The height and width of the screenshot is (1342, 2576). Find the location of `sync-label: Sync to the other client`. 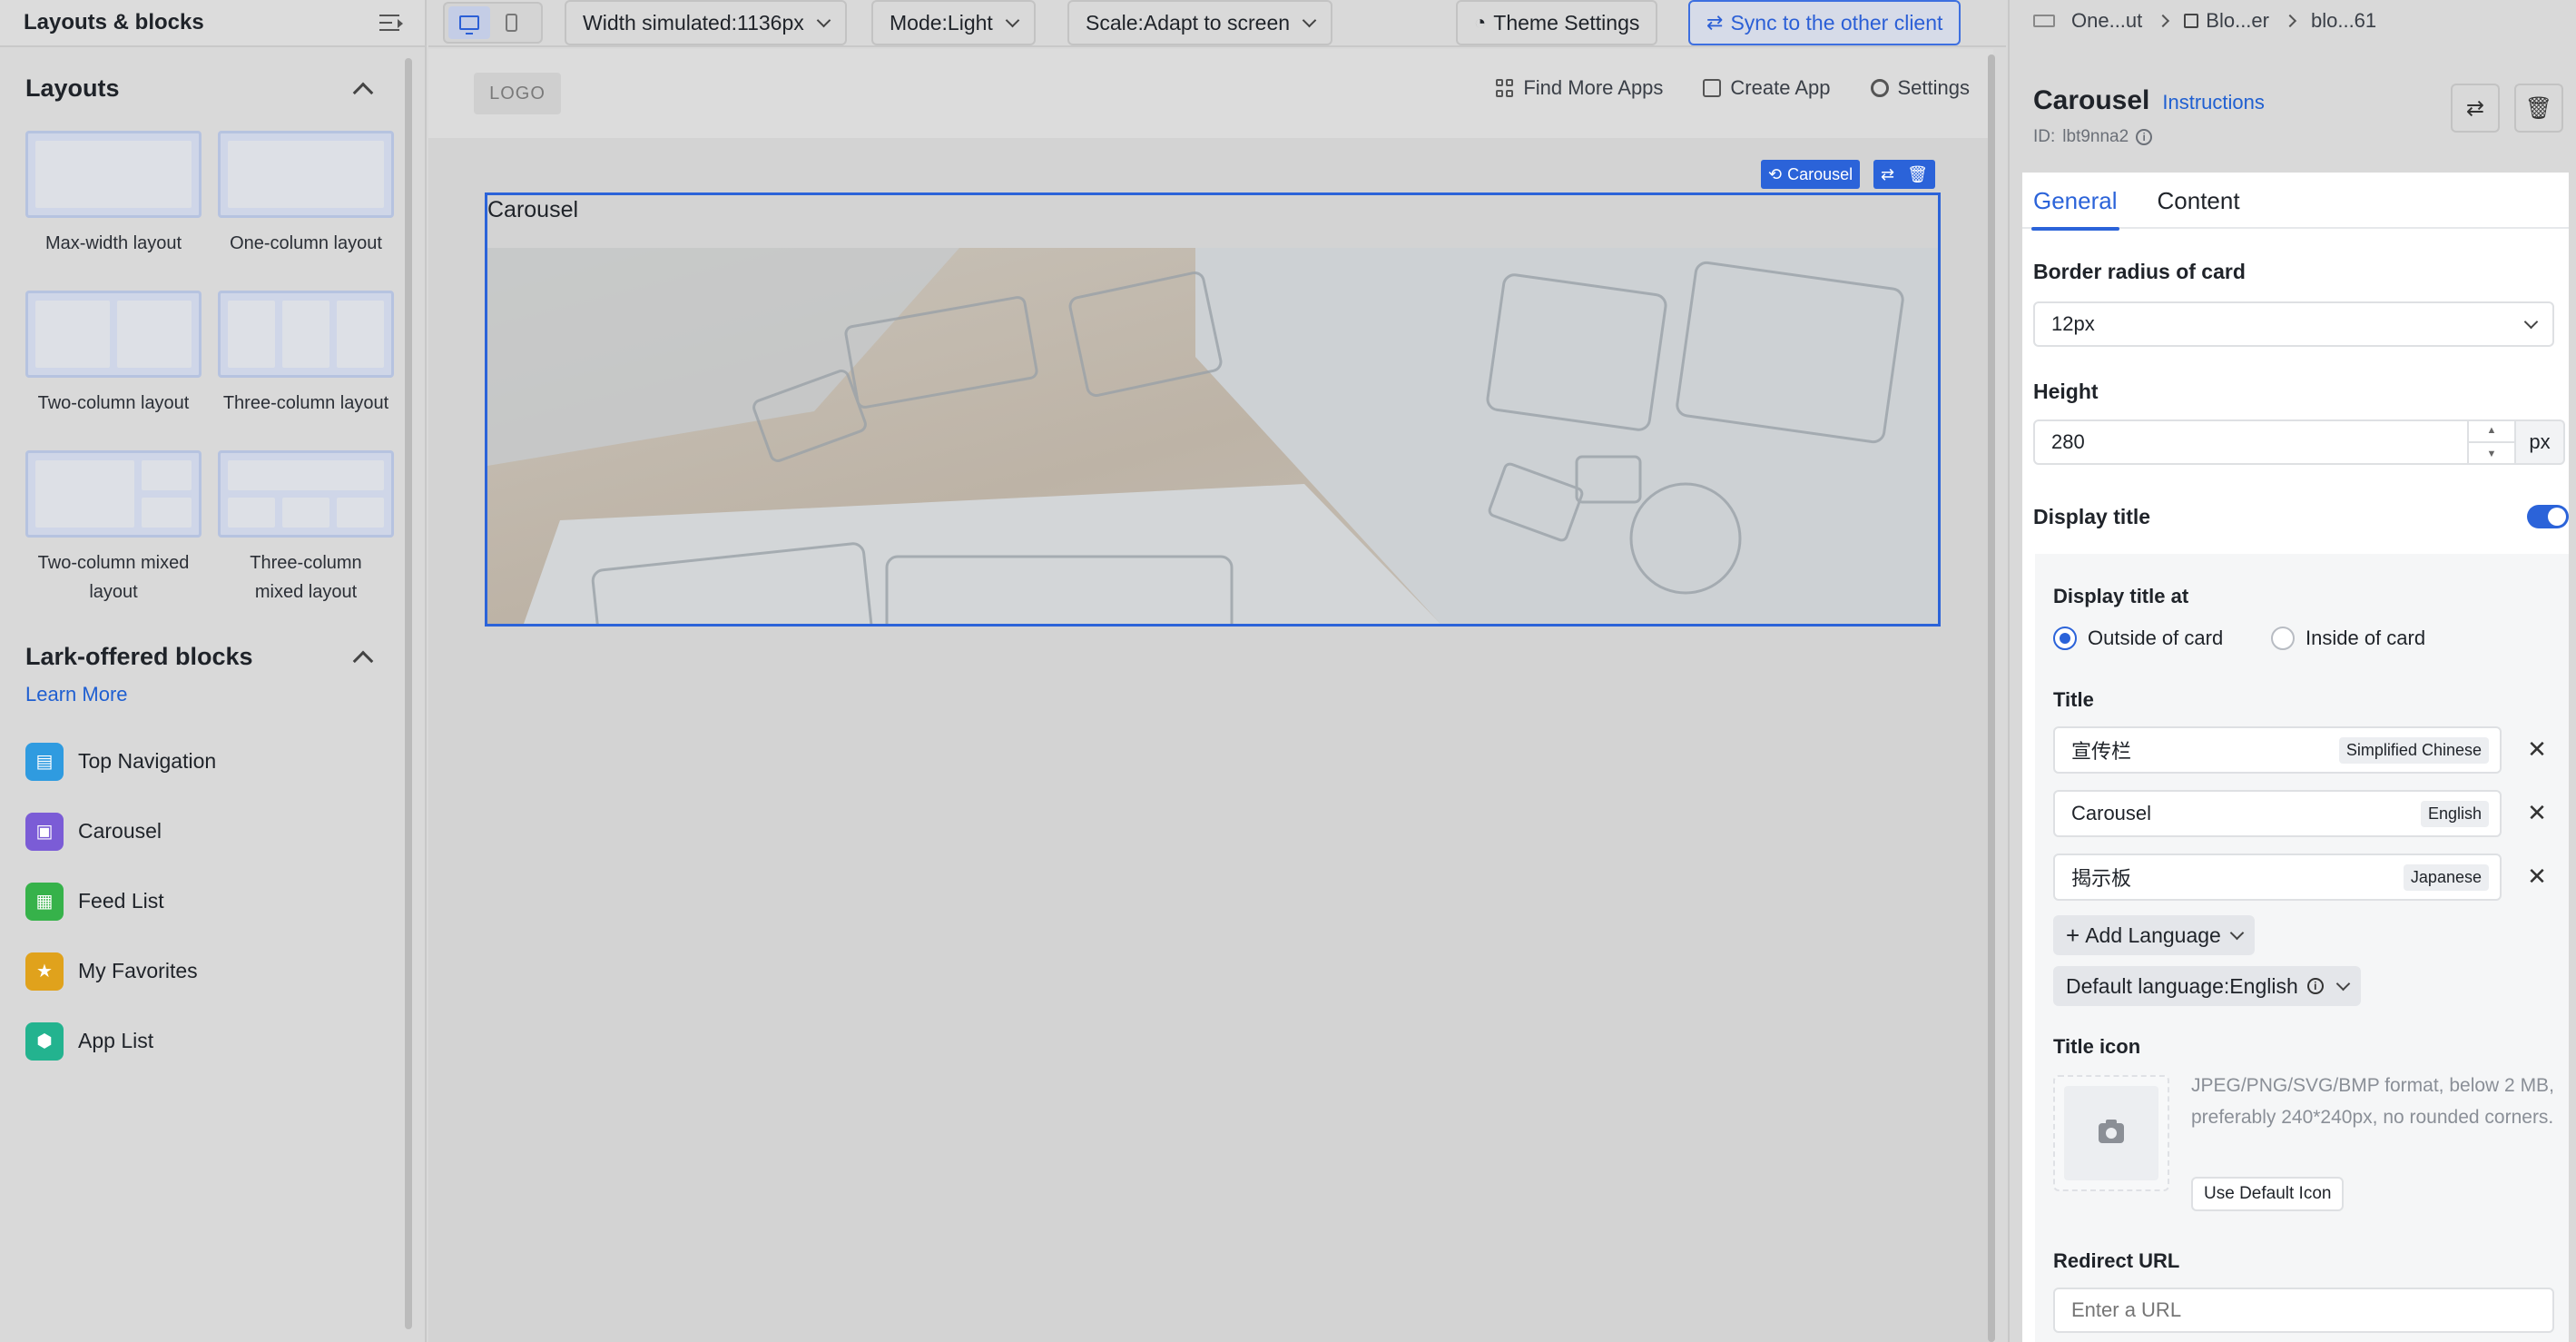

sync-label: Sync to the other client is located at coordinates (1836, 22).